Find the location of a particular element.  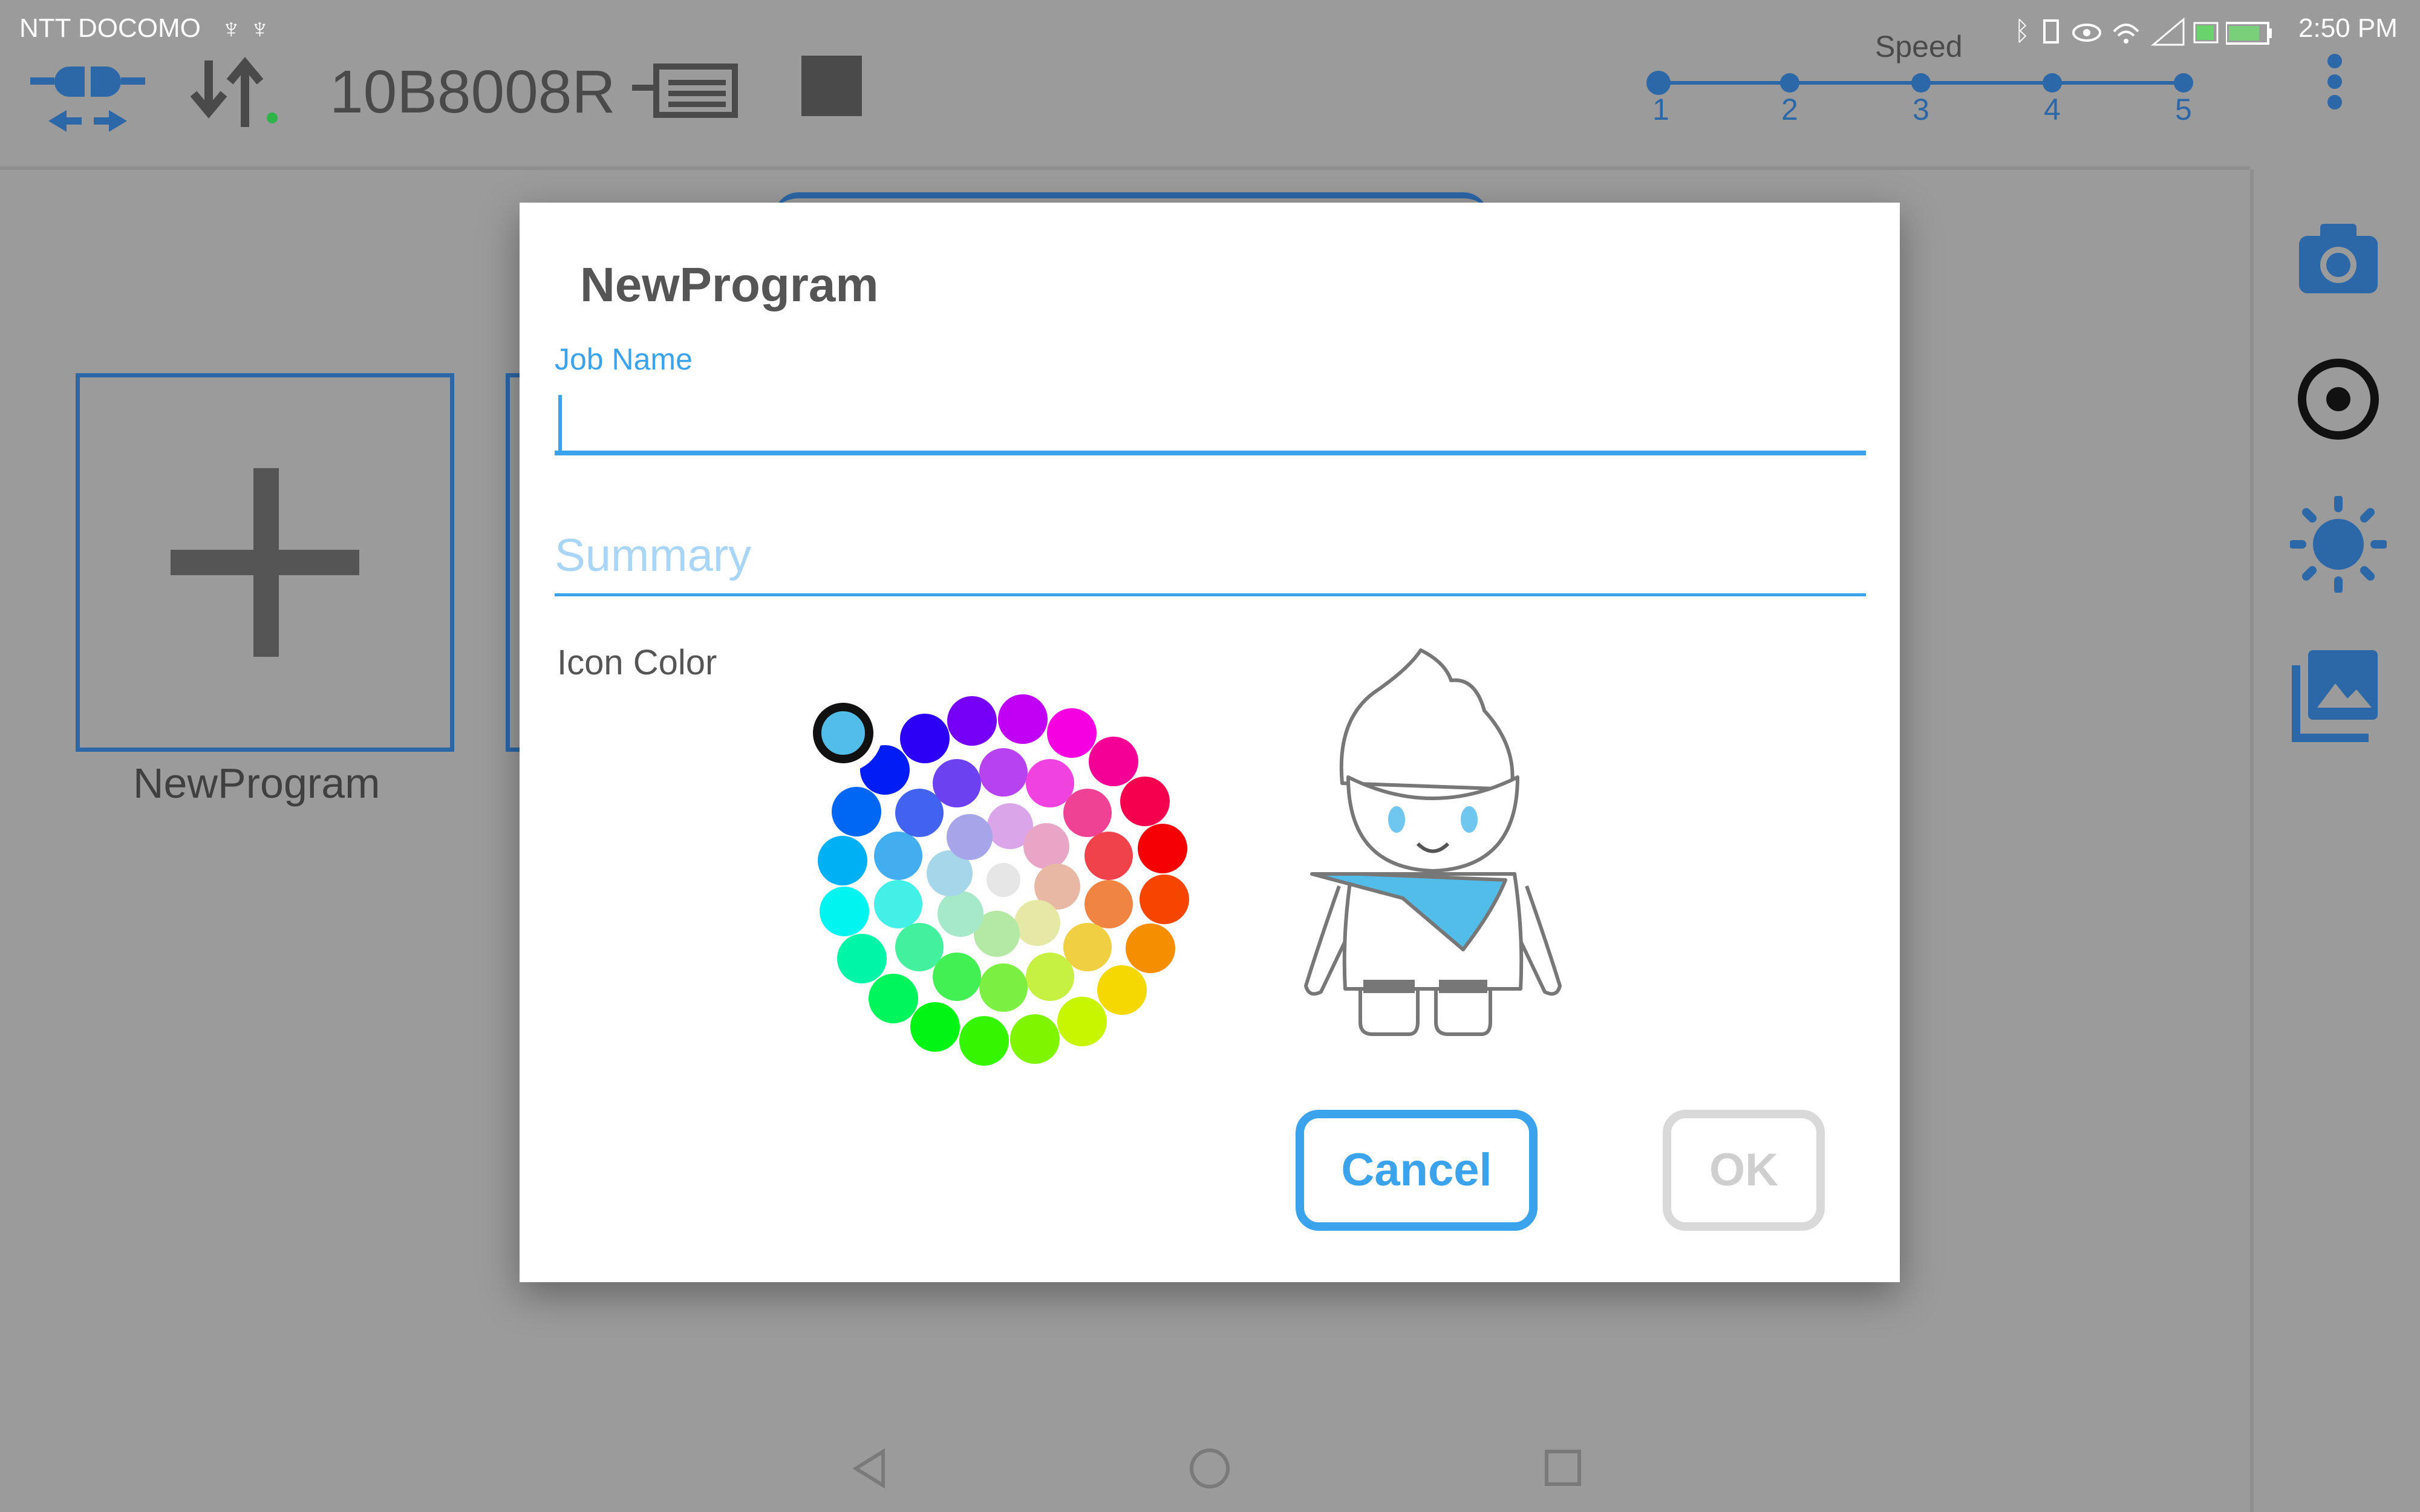

speed-slider: 1 2 3 4 5 is located at coordinates (1923, 97).